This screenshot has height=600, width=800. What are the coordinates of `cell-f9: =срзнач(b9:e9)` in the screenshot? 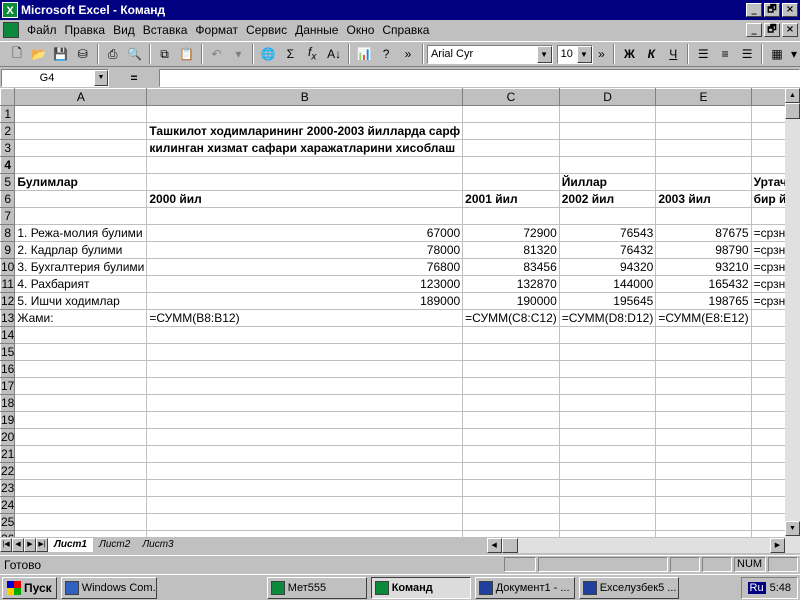 It's located at (768, 250).